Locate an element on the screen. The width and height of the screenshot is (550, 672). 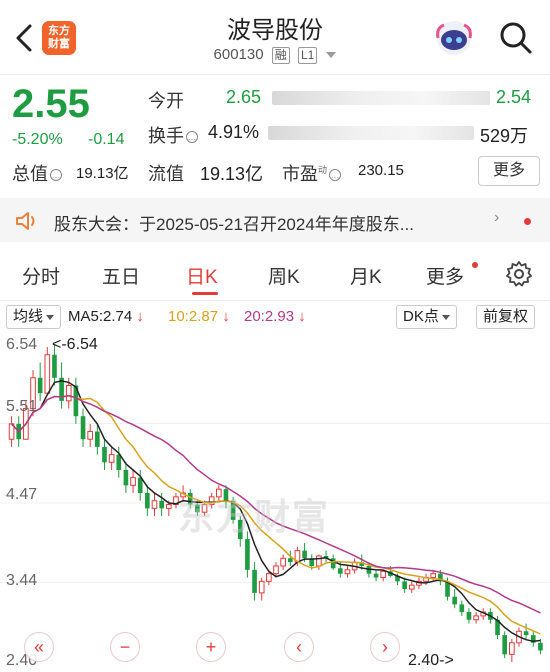
more-button: 更多 is located at coordinates (509, 171).